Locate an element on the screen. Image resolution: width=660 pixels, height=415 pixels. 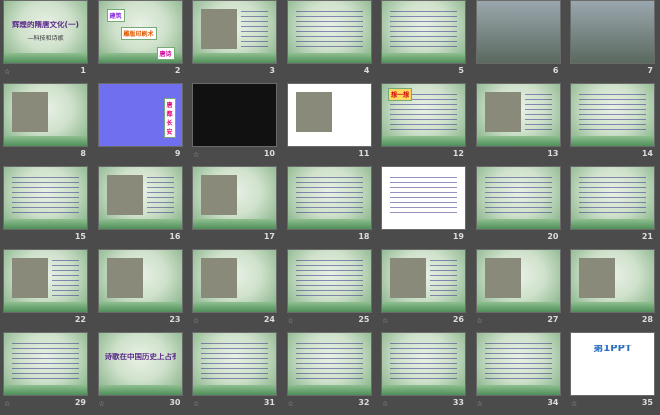
slide-cell: ☆ 25 is located at coordinates (329, 290).